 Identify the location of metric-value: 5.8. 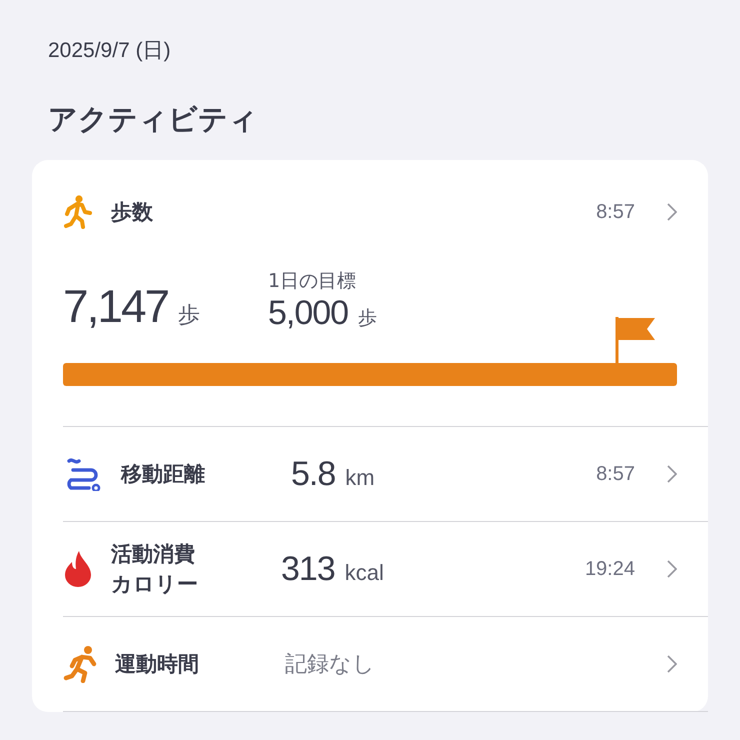
(313, 474).